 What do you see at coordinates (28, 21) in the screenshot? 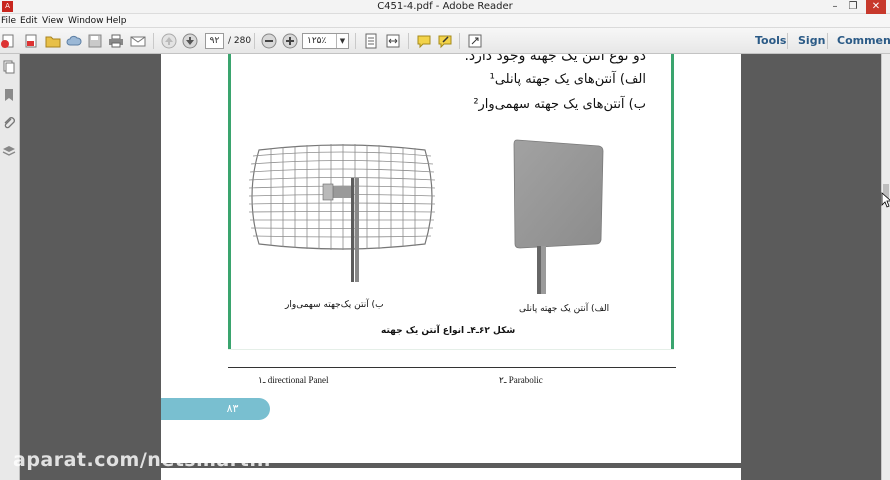
I see `menu-edit: Edit` at bounding box center [28, 21].